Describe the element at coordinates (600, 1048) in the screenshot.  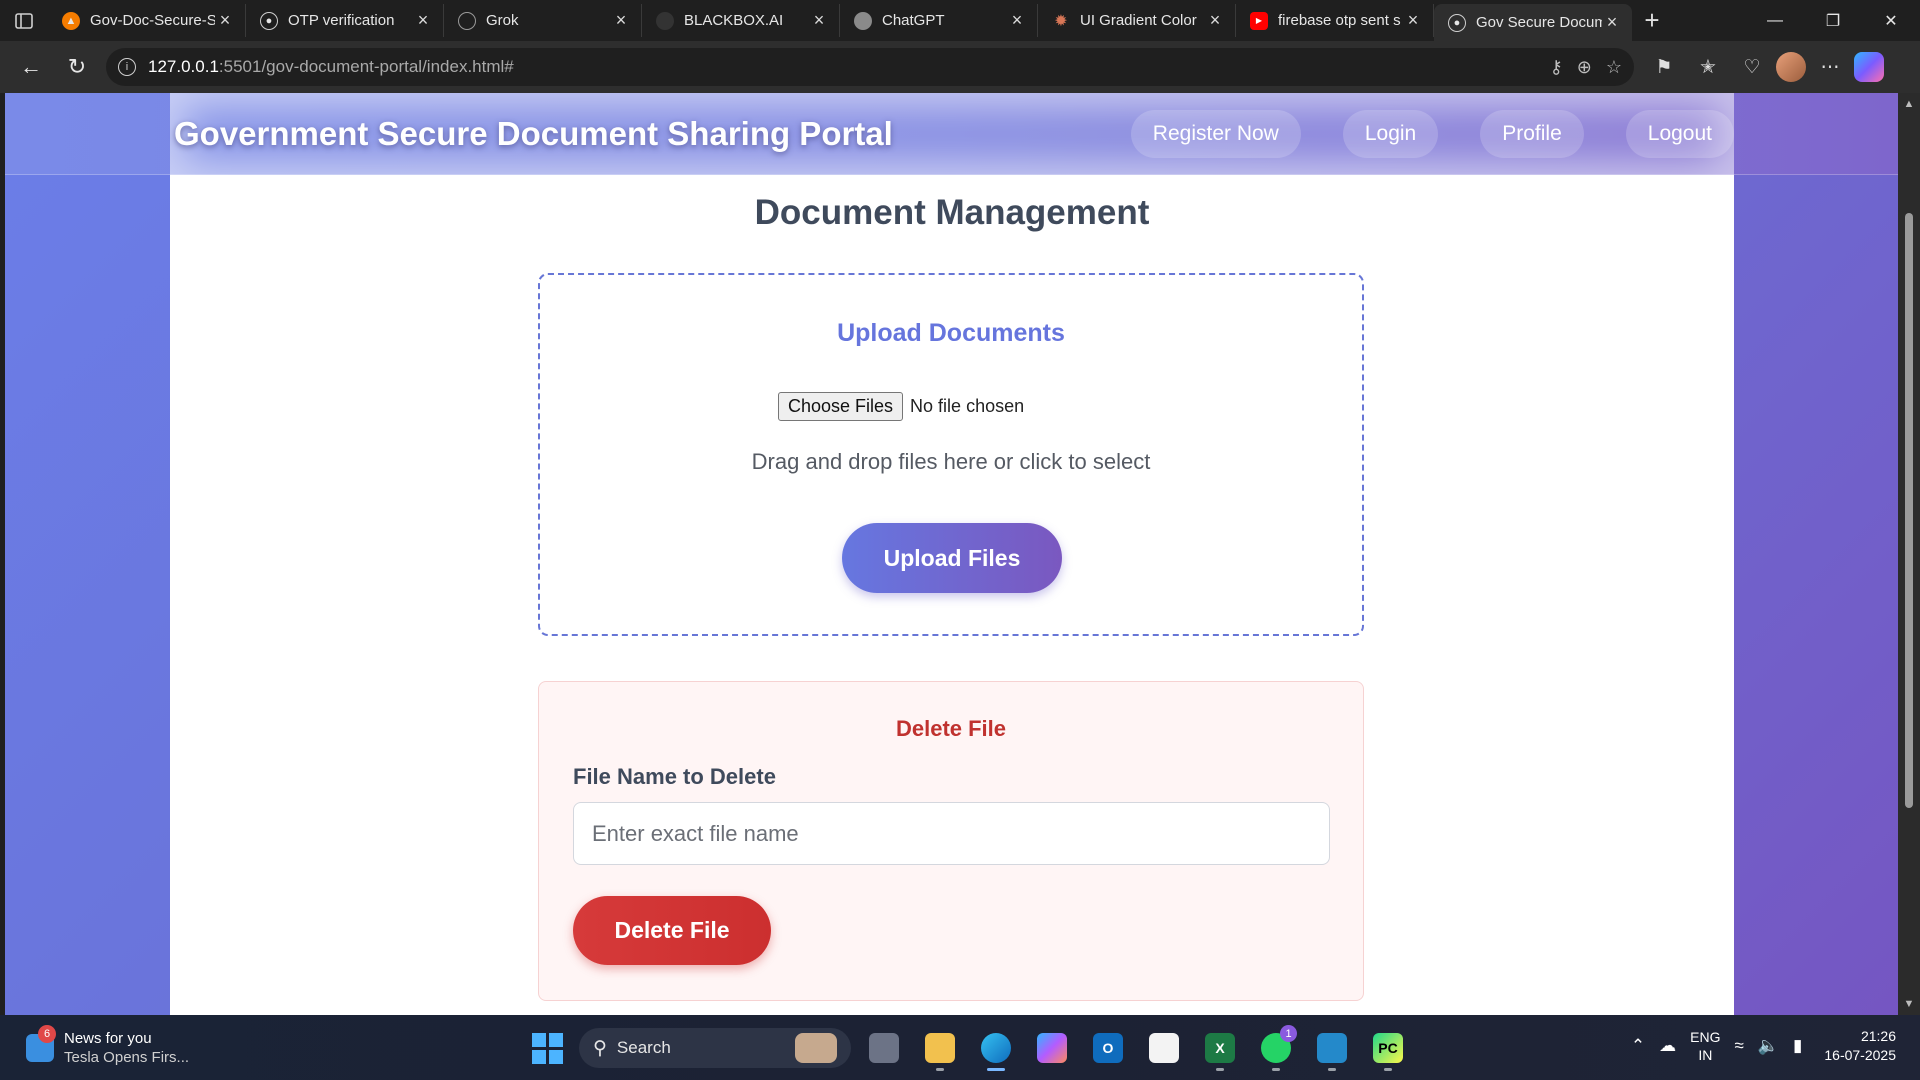
I see `search-icon: ⚲` at that location.